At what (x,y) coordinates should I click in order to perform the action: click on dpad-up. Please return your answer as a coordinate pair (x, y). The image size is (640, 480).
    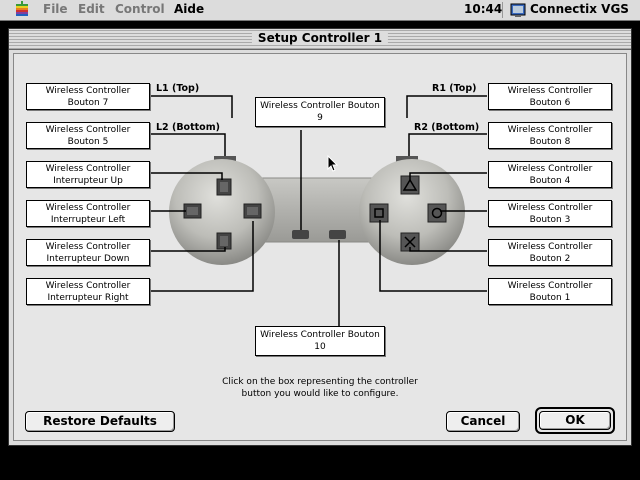
    Looking at the image, I should click on (224, 187).